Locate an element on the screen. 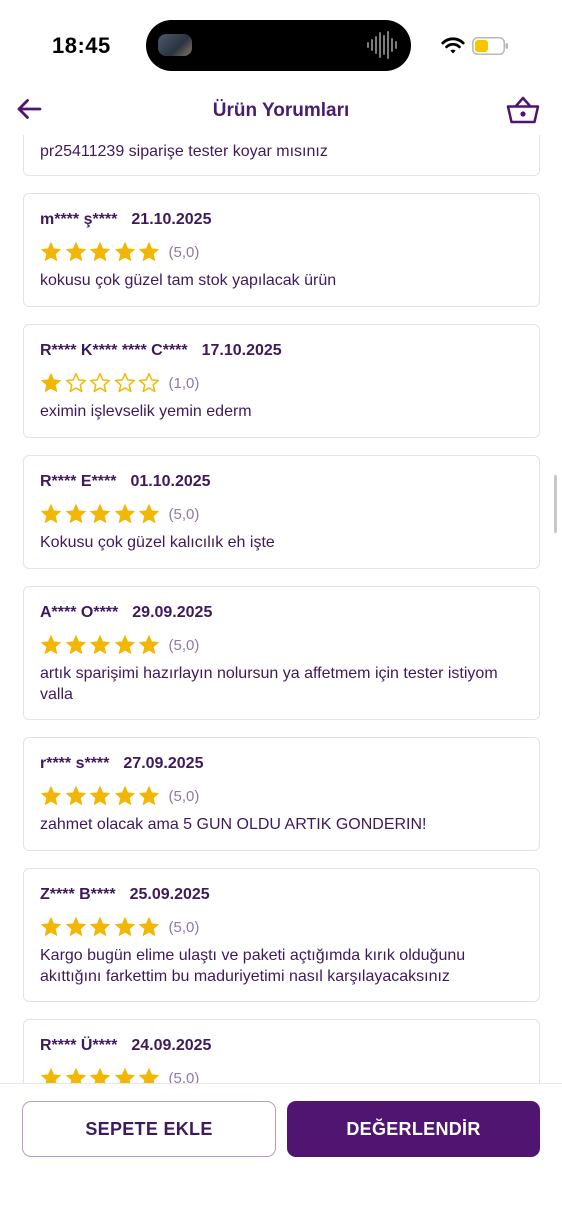  add-to-cart-button: SEPETE EKLE is located at coordinates (149, 1129).